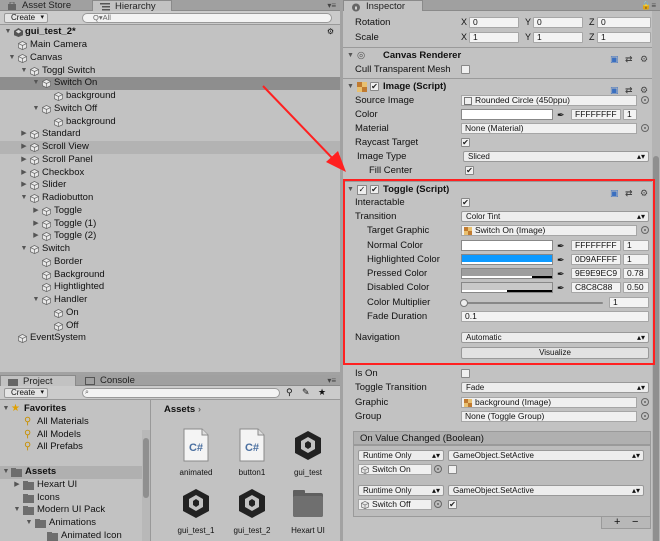 Image resolution: width=660 pixels, height=541 pixels. Describe the element at coordinates (494, 22) in the screenshot. I see `rotation-x-field: 0` at that location.